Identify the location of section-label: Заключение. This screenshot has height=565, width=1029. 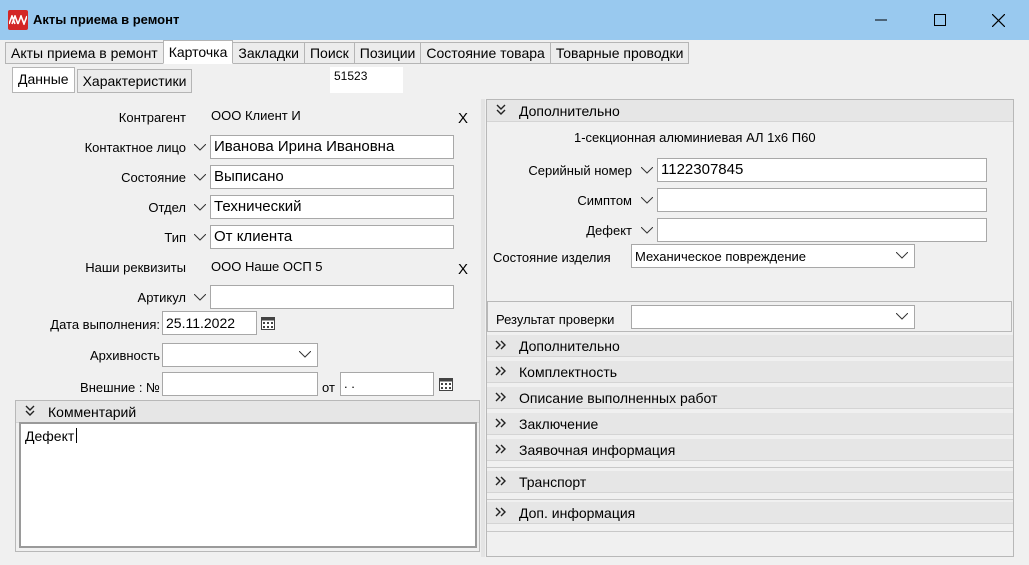
(559, 424).